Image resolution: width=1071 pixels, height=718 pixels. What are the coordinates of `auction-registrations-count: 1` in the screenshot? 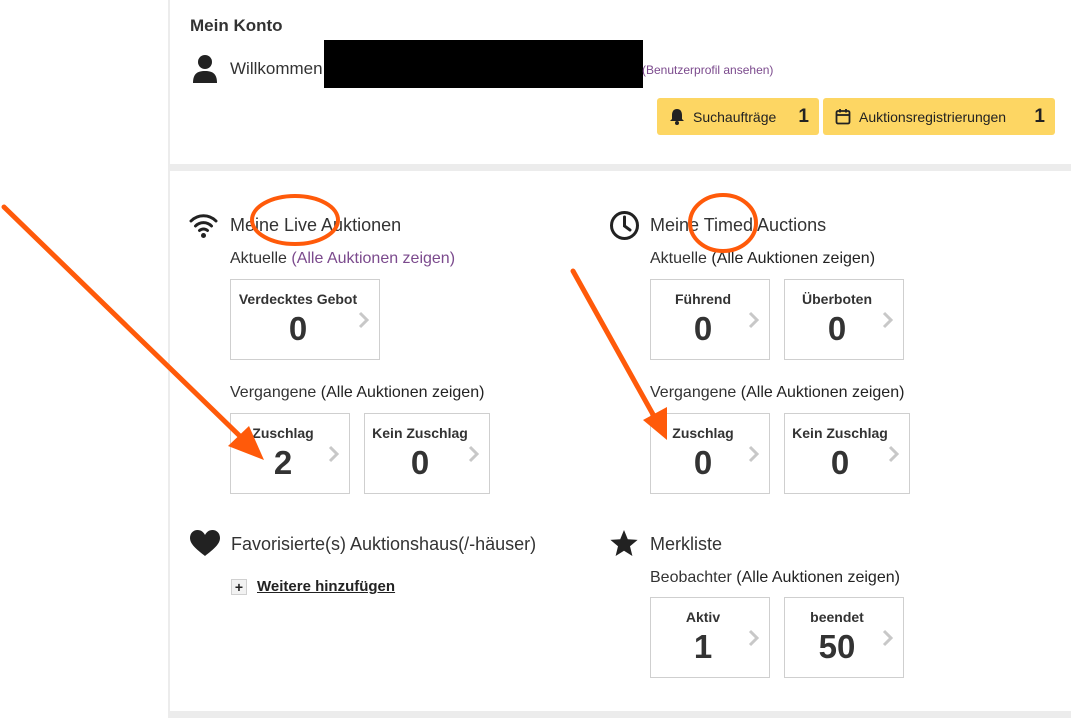 It's located at (1039, 116).